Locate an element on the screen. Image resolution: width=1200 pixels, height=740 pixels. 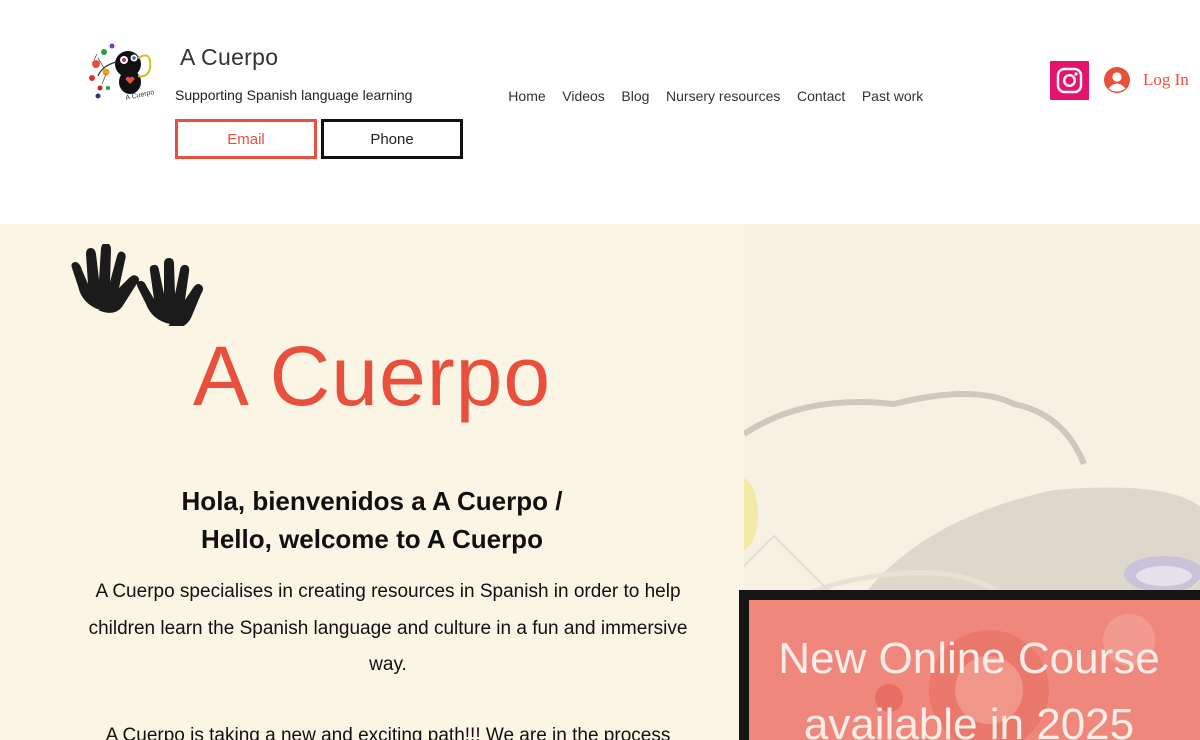
promo-banner: New Online Course available in 2025 is located at coordinates (969, 665).